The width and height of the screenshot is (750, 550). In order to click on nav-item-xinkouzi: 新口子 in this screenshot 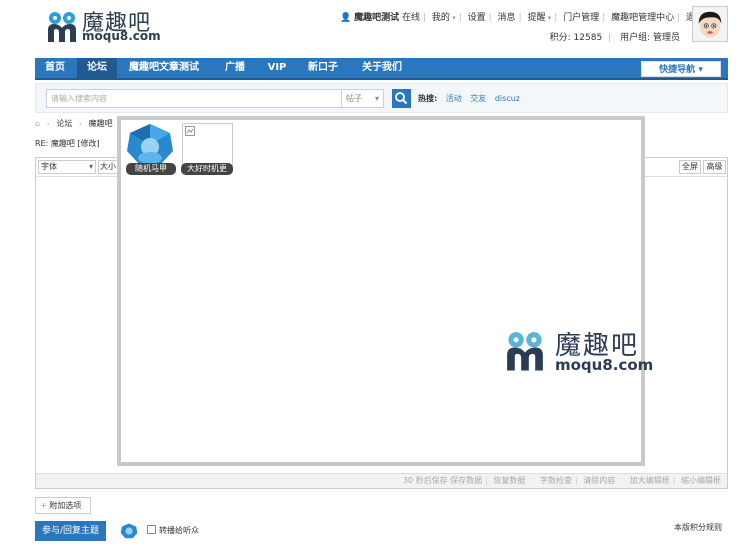, I will do `click(323, 68)`.